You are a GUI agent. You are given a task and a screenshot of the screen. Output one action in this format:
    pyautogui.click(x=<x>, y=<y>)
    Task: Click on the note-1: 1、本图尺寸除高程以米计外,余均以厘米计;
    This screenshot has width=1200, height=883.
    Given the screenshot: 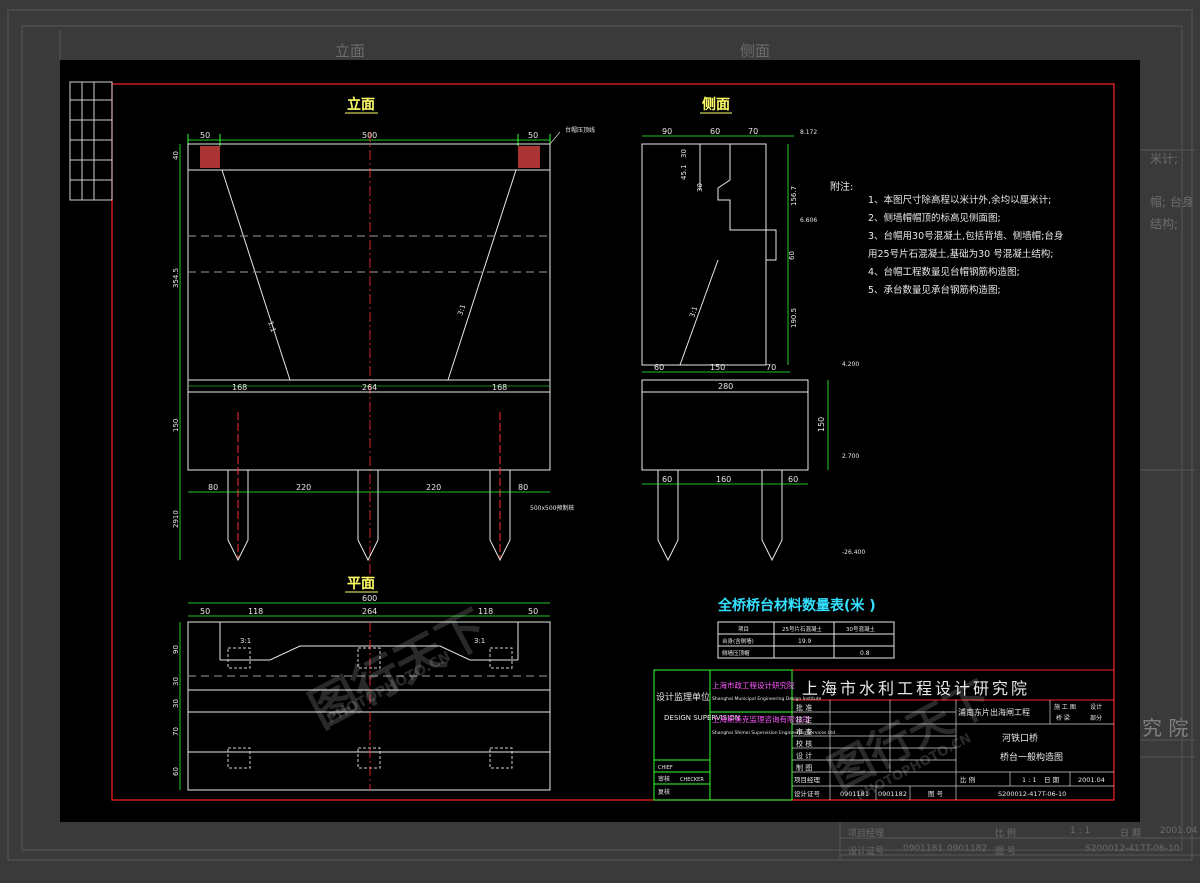 What is the action you would take?
    pyautogui.click(x=959, y=200)
    